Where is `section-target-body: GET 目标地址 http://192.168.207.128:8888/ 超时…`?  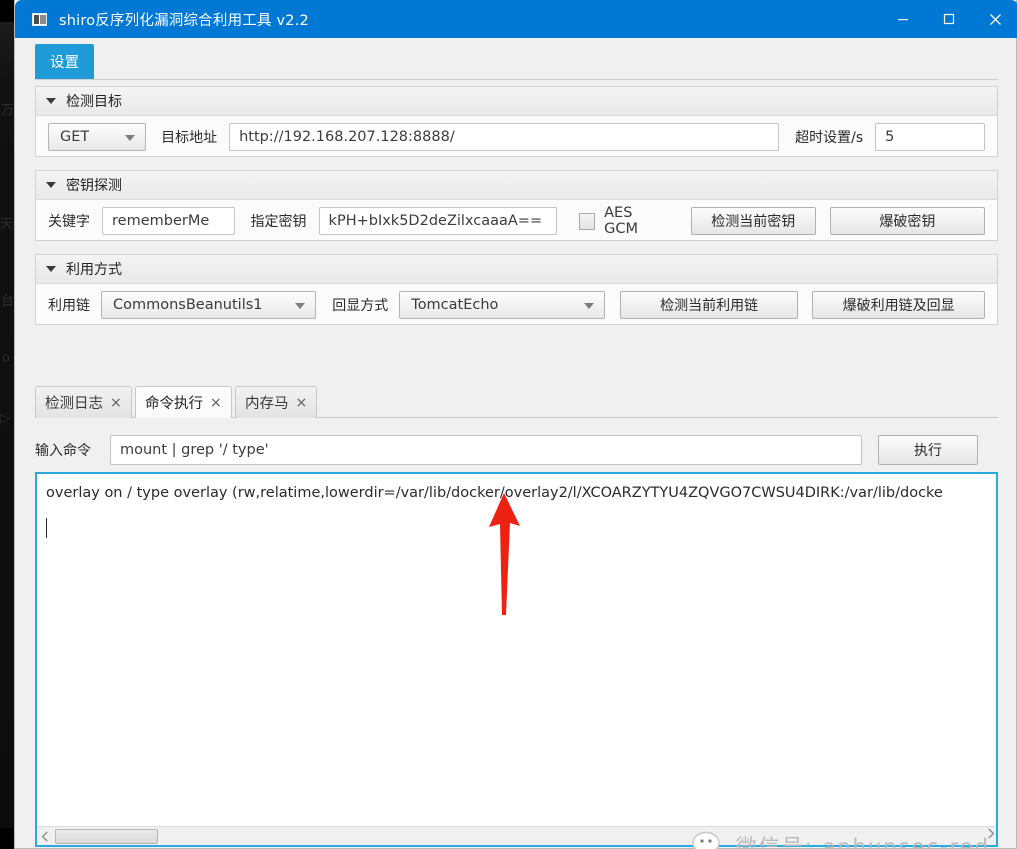
section-target-body: GET 目标地址 http://192.168.207.128:8888/ 超时… is located at coordinates (516, 137).